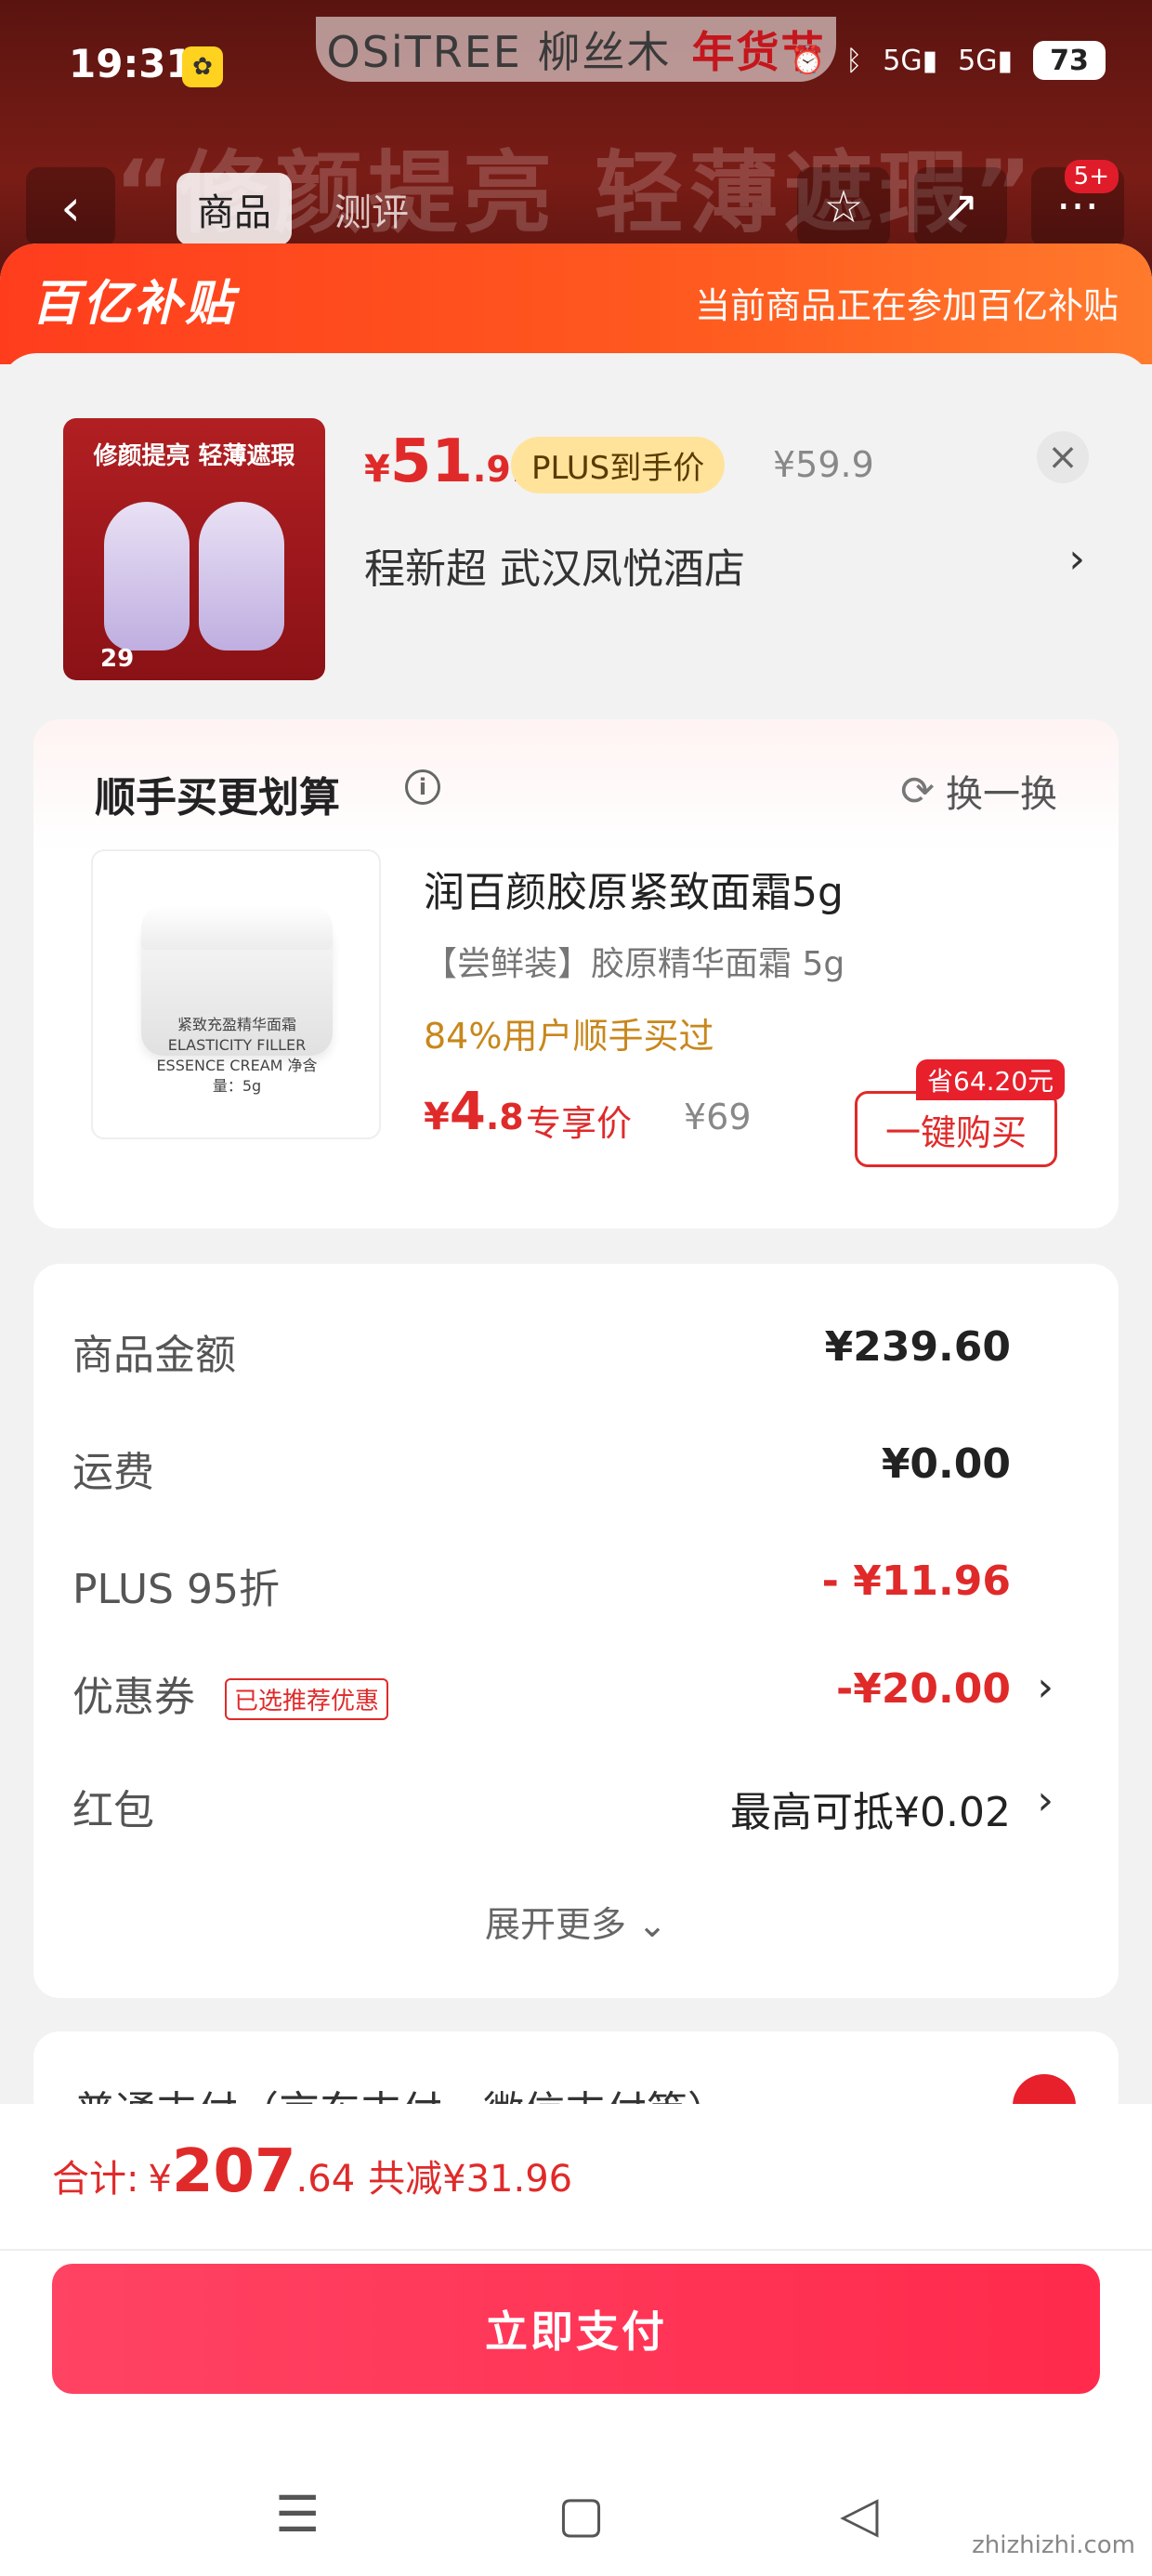 This screenshot has height=2576, width=1152. Describe the element at coordinates (854, 60) in the screenshot. I see `bluetooth-icon: ᛒ` at that location.